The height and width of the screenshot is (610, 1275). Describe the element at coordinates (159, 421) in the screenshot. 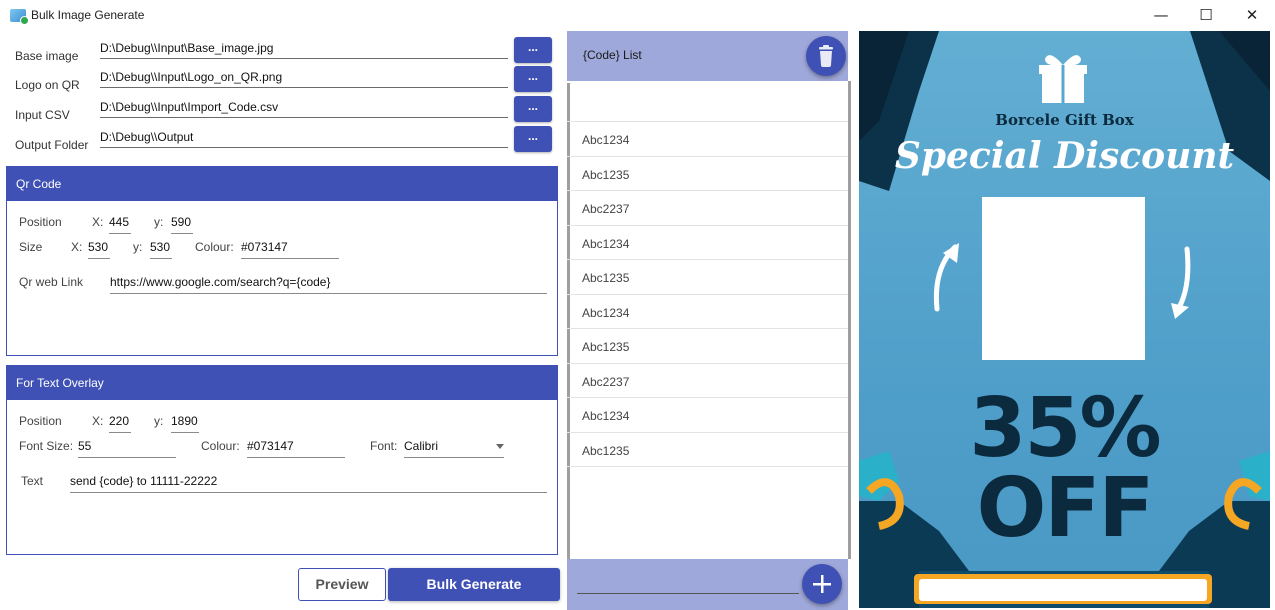

I see `overlay-pos-y-label: y:` at that location.